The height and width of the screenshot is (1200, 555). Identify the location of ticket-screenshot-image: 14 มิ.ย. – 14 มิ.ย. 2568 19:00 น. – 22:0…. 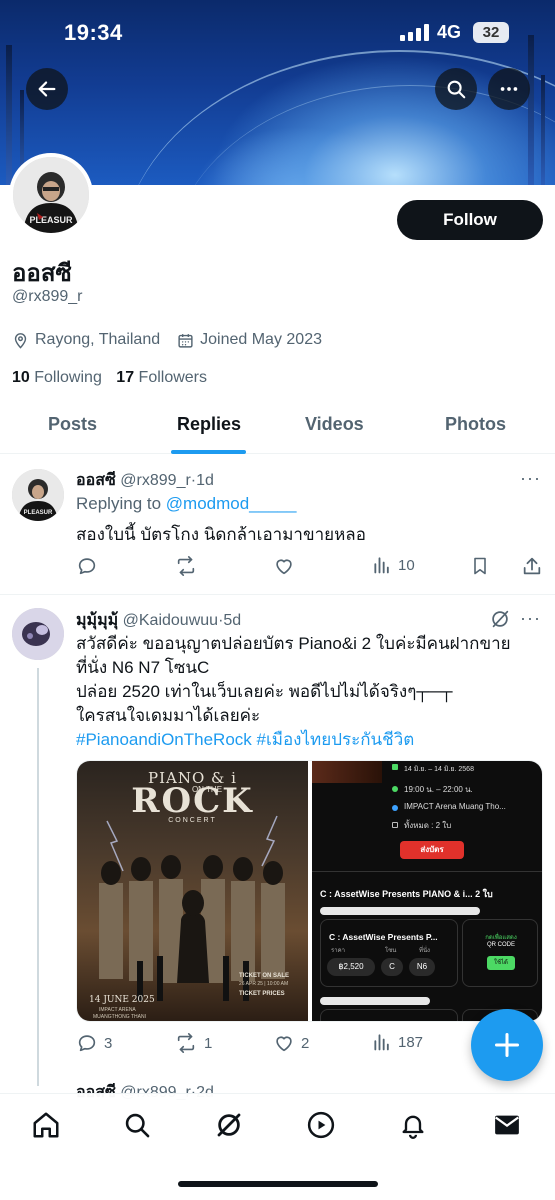
(427, 891).